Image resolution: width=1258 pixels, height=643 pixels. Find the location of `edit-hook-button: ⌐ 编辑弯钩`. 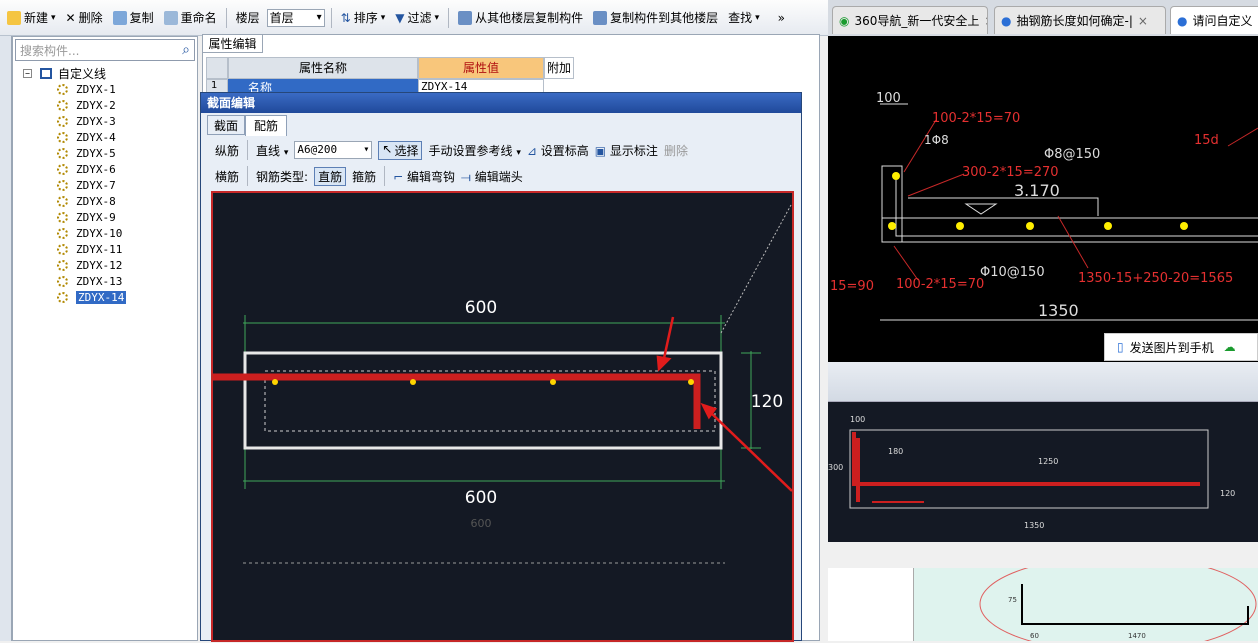

edit-hook-button: ⌐ 编辑弯钩 is located at coordinates (424, 176).